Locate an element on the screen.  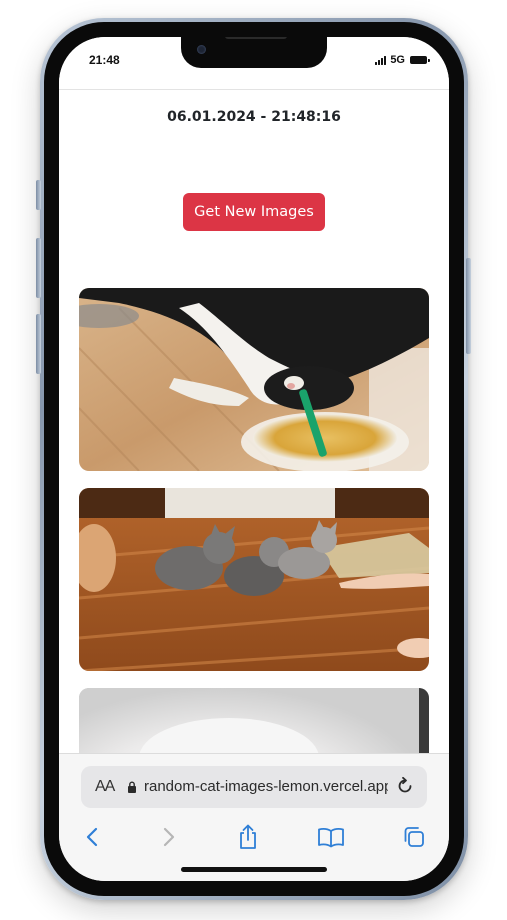
notch is located at coordinates (254, 52).